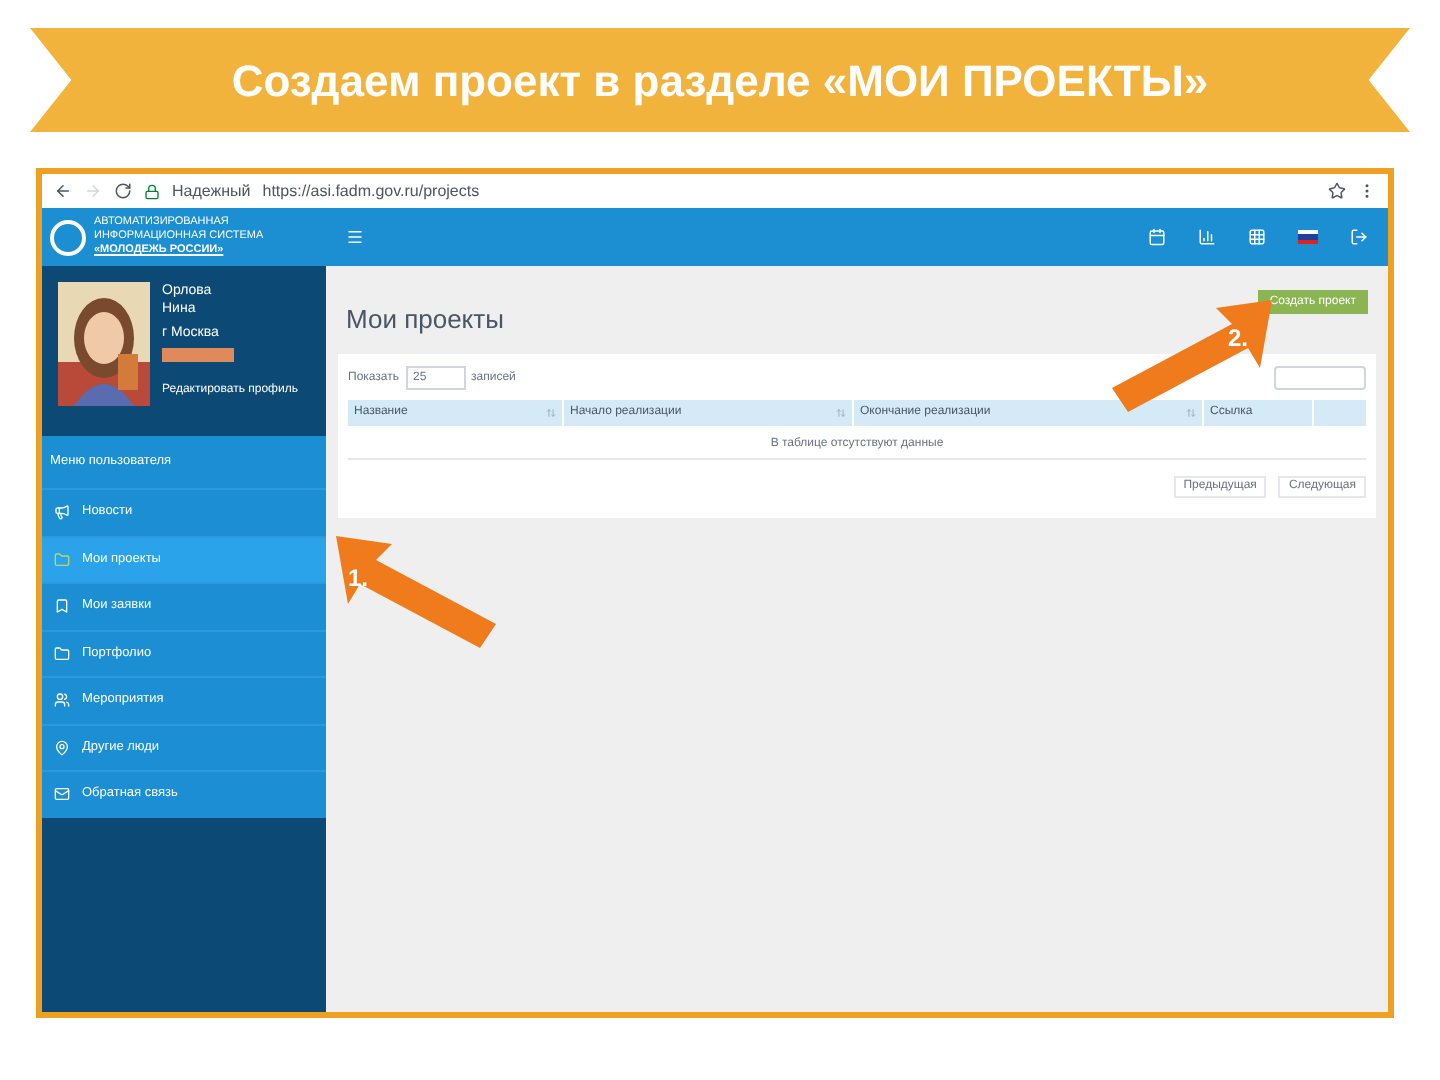 Image resolution: width=1440 pixels, height=1080 pixels. I want to click on menu-icon, so click(355, 237).